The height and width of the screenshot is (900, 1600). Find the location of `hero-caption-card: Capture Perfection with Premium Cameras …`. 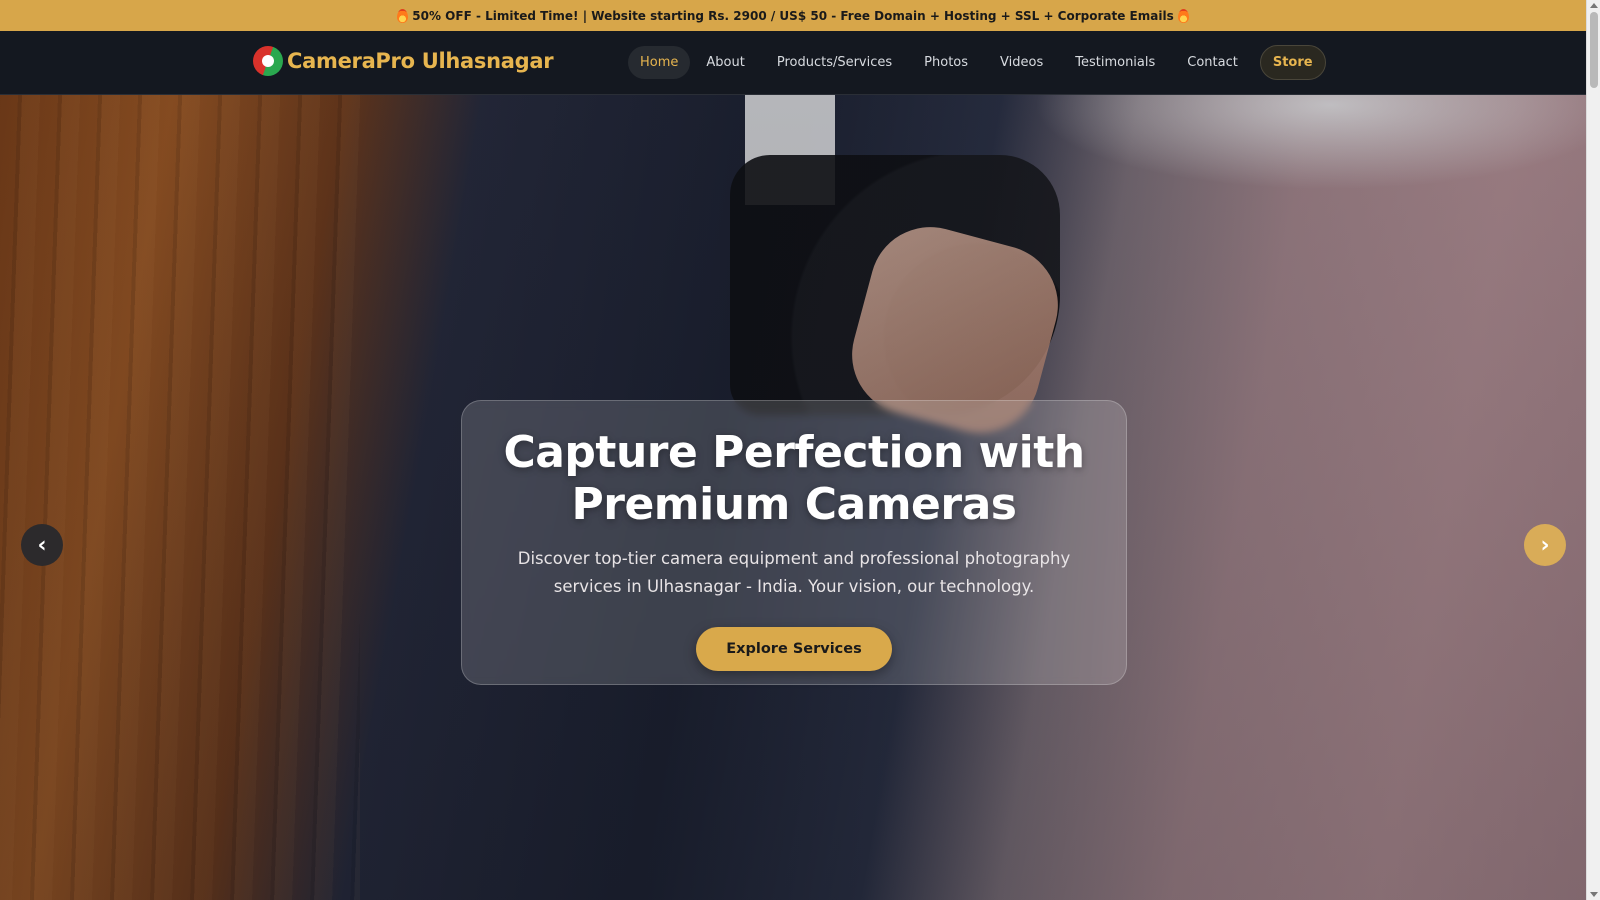

hero-caption-card: Capture Perfection with Premium Cameras … is located at coordinates (794, 542).